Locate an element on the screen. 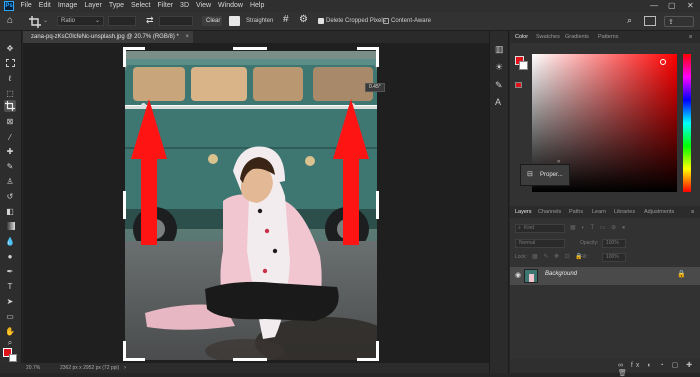 The height and width of the screenshot is (377, 700). object-selection-icon: ⬚ is located at coordinates (10, 93).